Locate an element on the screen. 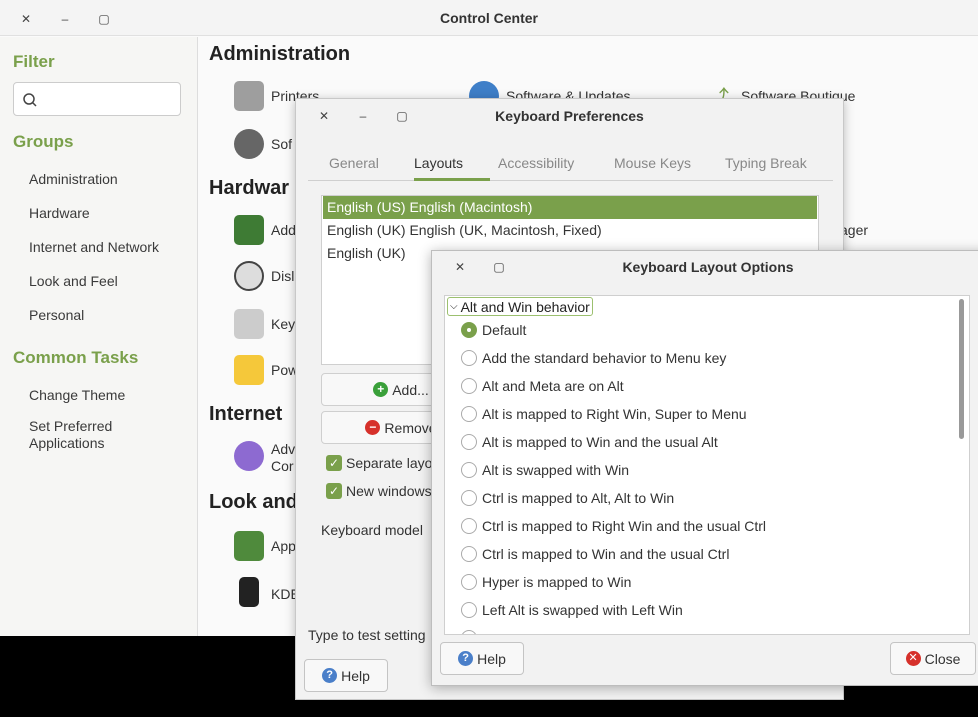 The image size is (978, 717). item-manager: ager is located at coordinates (854, 230).